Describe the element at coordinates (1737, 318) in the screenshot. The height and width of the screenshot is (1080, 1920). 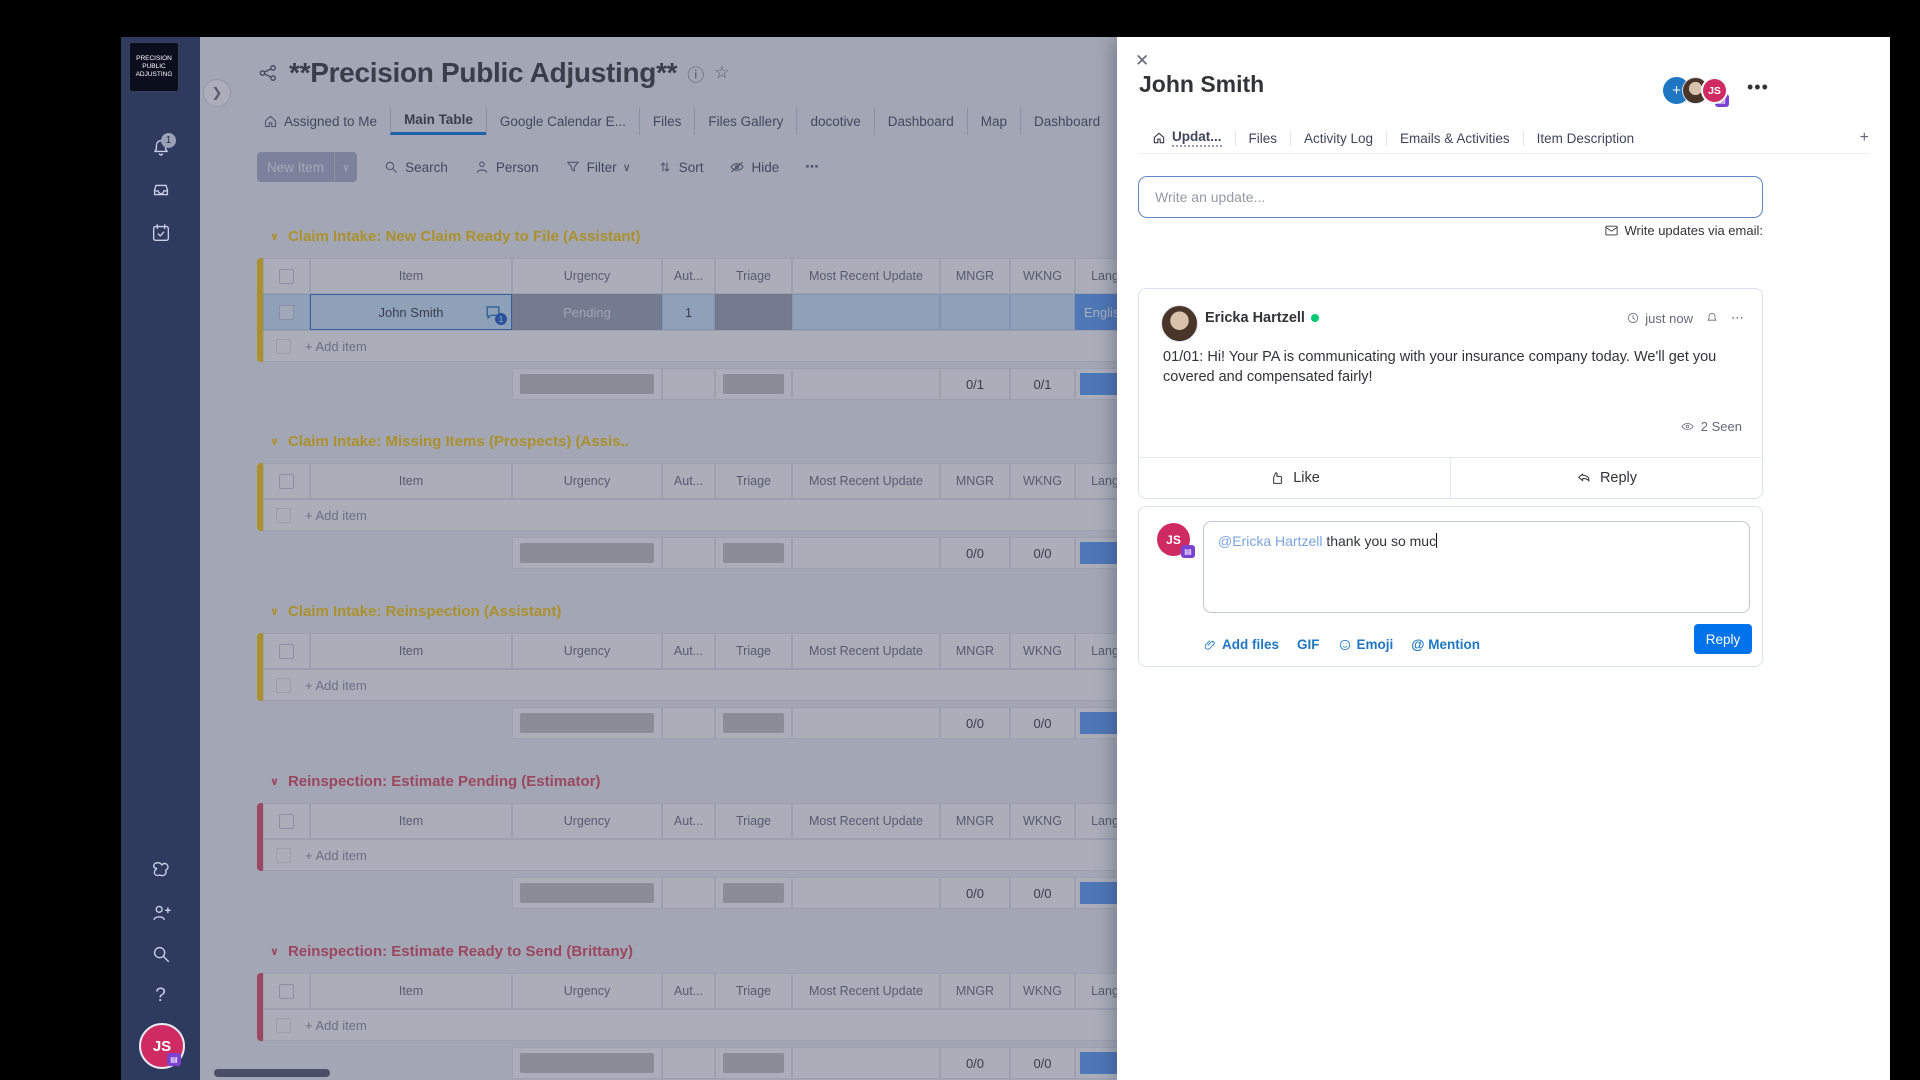
I see `post-more-icon: ⋯` at that location.